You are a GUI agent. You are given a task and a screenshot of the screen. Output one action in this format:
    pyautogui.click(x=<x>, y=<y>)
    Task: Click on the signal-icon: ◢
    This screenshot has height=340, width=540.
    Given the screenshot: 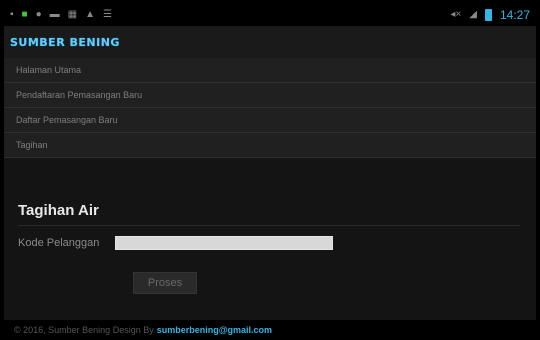 What is the action you would take?
    pyautogui.click(x=473, y=14)
    